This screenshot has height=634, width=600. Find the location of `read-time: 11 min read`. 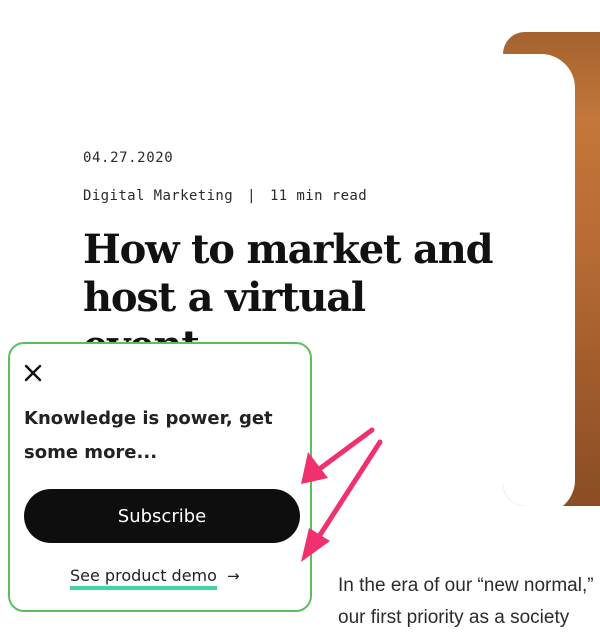

read-time: 11 min read is located at coordinates (318, 196).